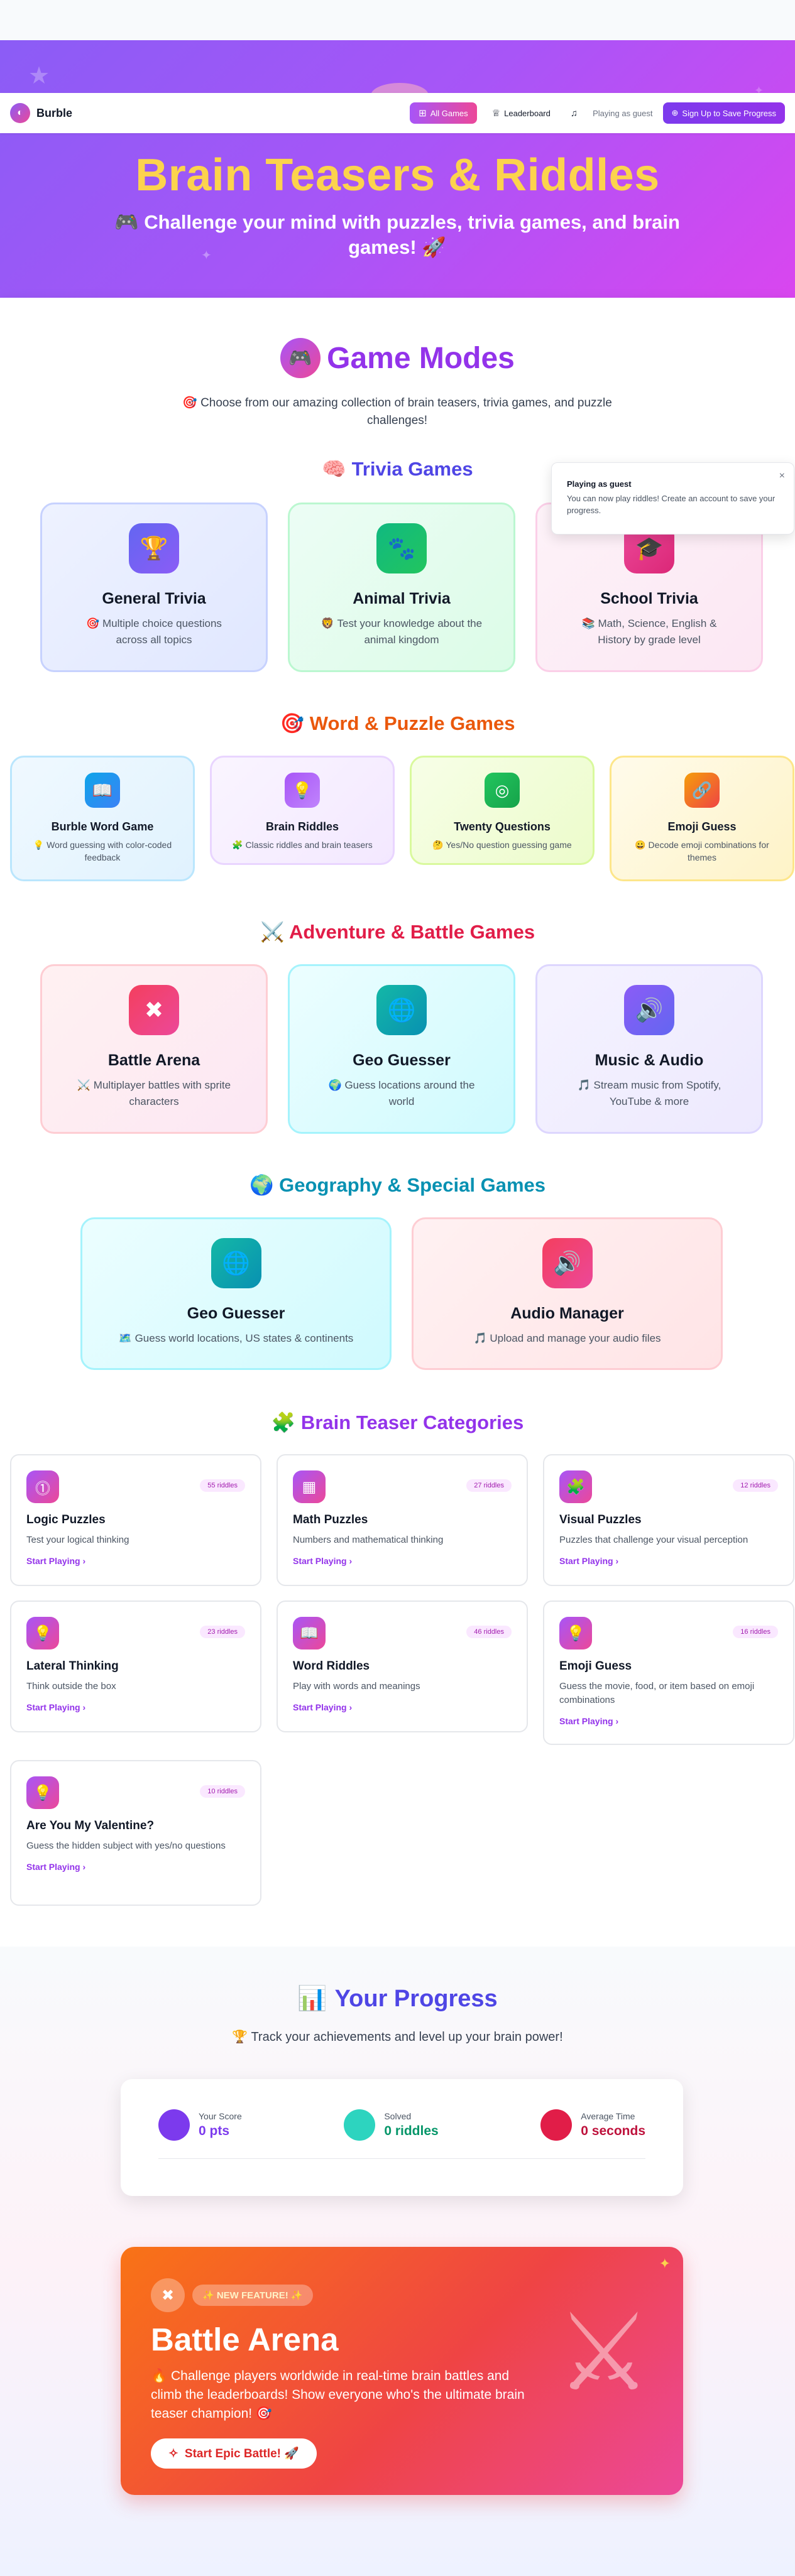 The width and height of the screenshot is (795, 2576). I want to click on category-name: Word Riddles, so click(331, 1667).